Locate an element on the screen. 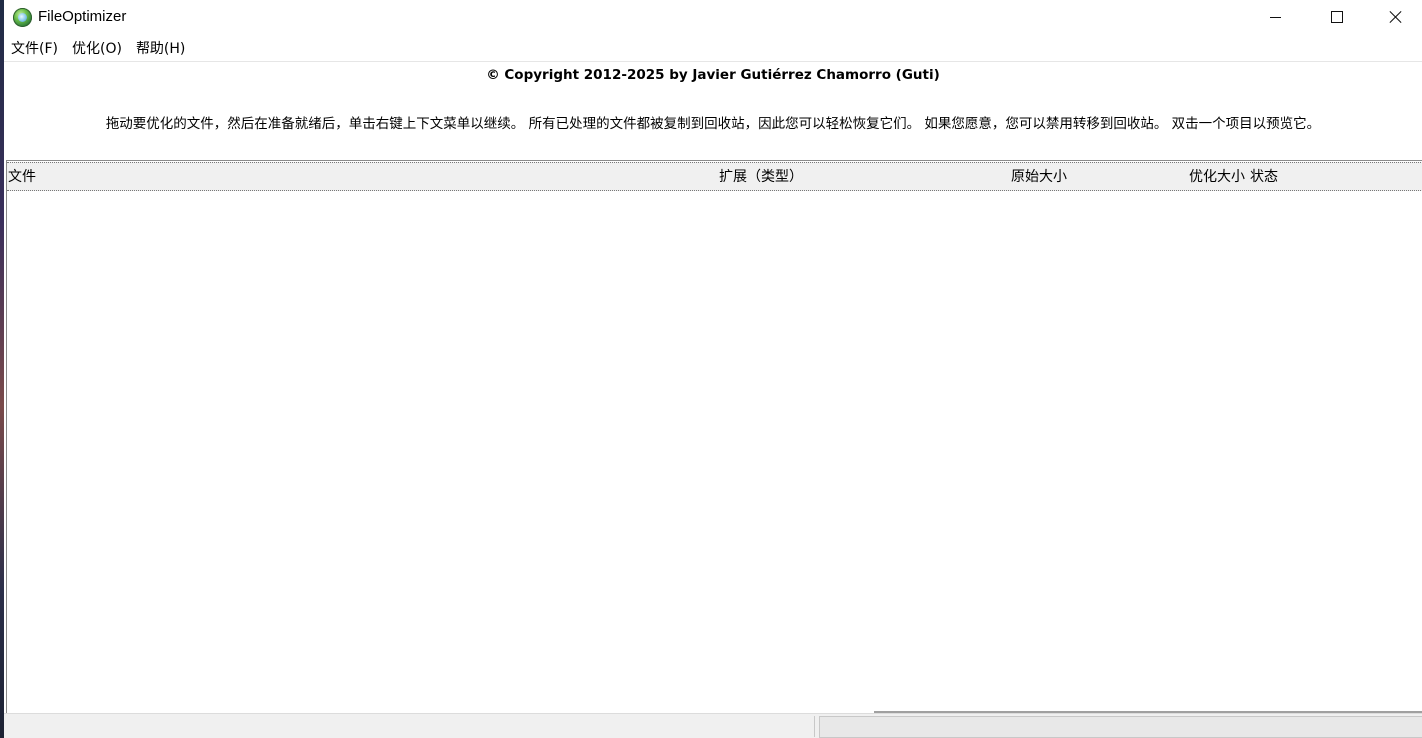 The height and width of the screenshot is (738, 1422). fileoptimizer-app-icon is located at coordinates (22, 17).